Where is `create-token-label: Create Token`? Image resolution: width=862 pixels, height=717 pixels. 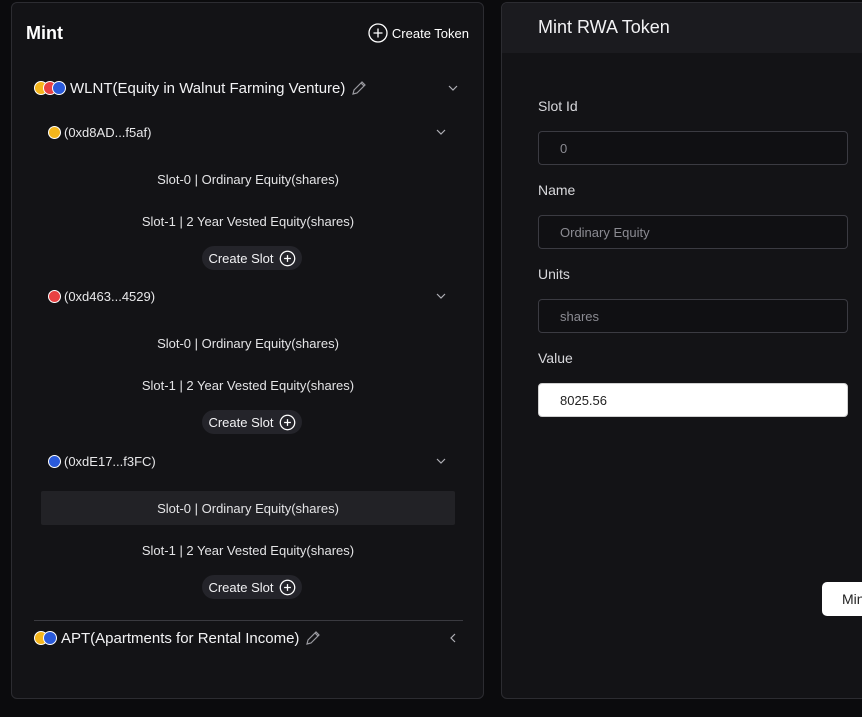 create-token-label: Create Token is located at coordinates (430, 33).